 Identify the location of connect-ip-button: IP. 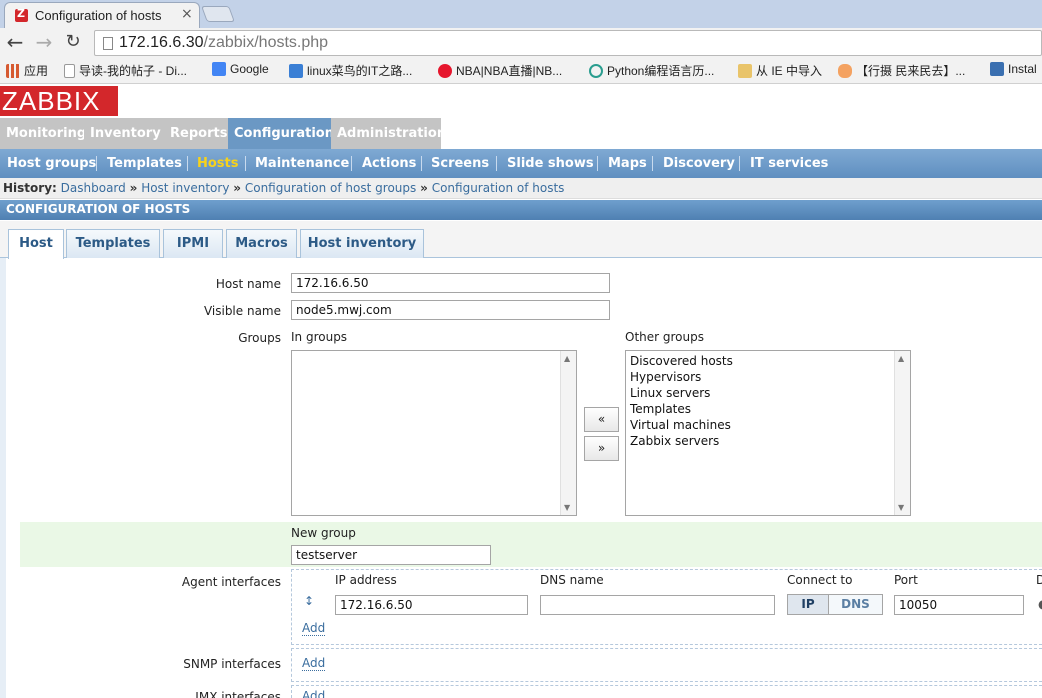
(808, 604).